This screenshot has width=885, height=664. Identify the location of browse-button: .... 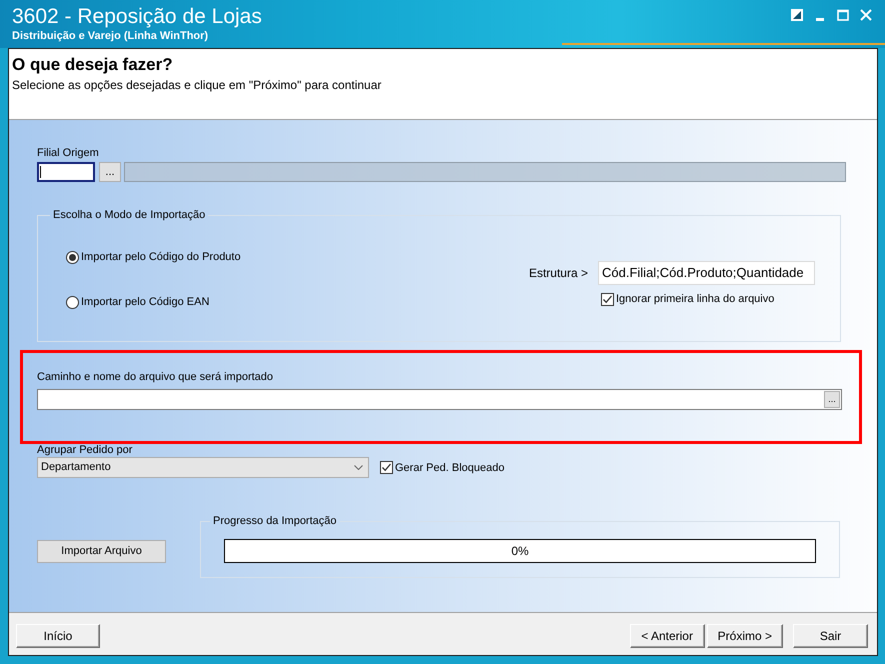
(832, 399).